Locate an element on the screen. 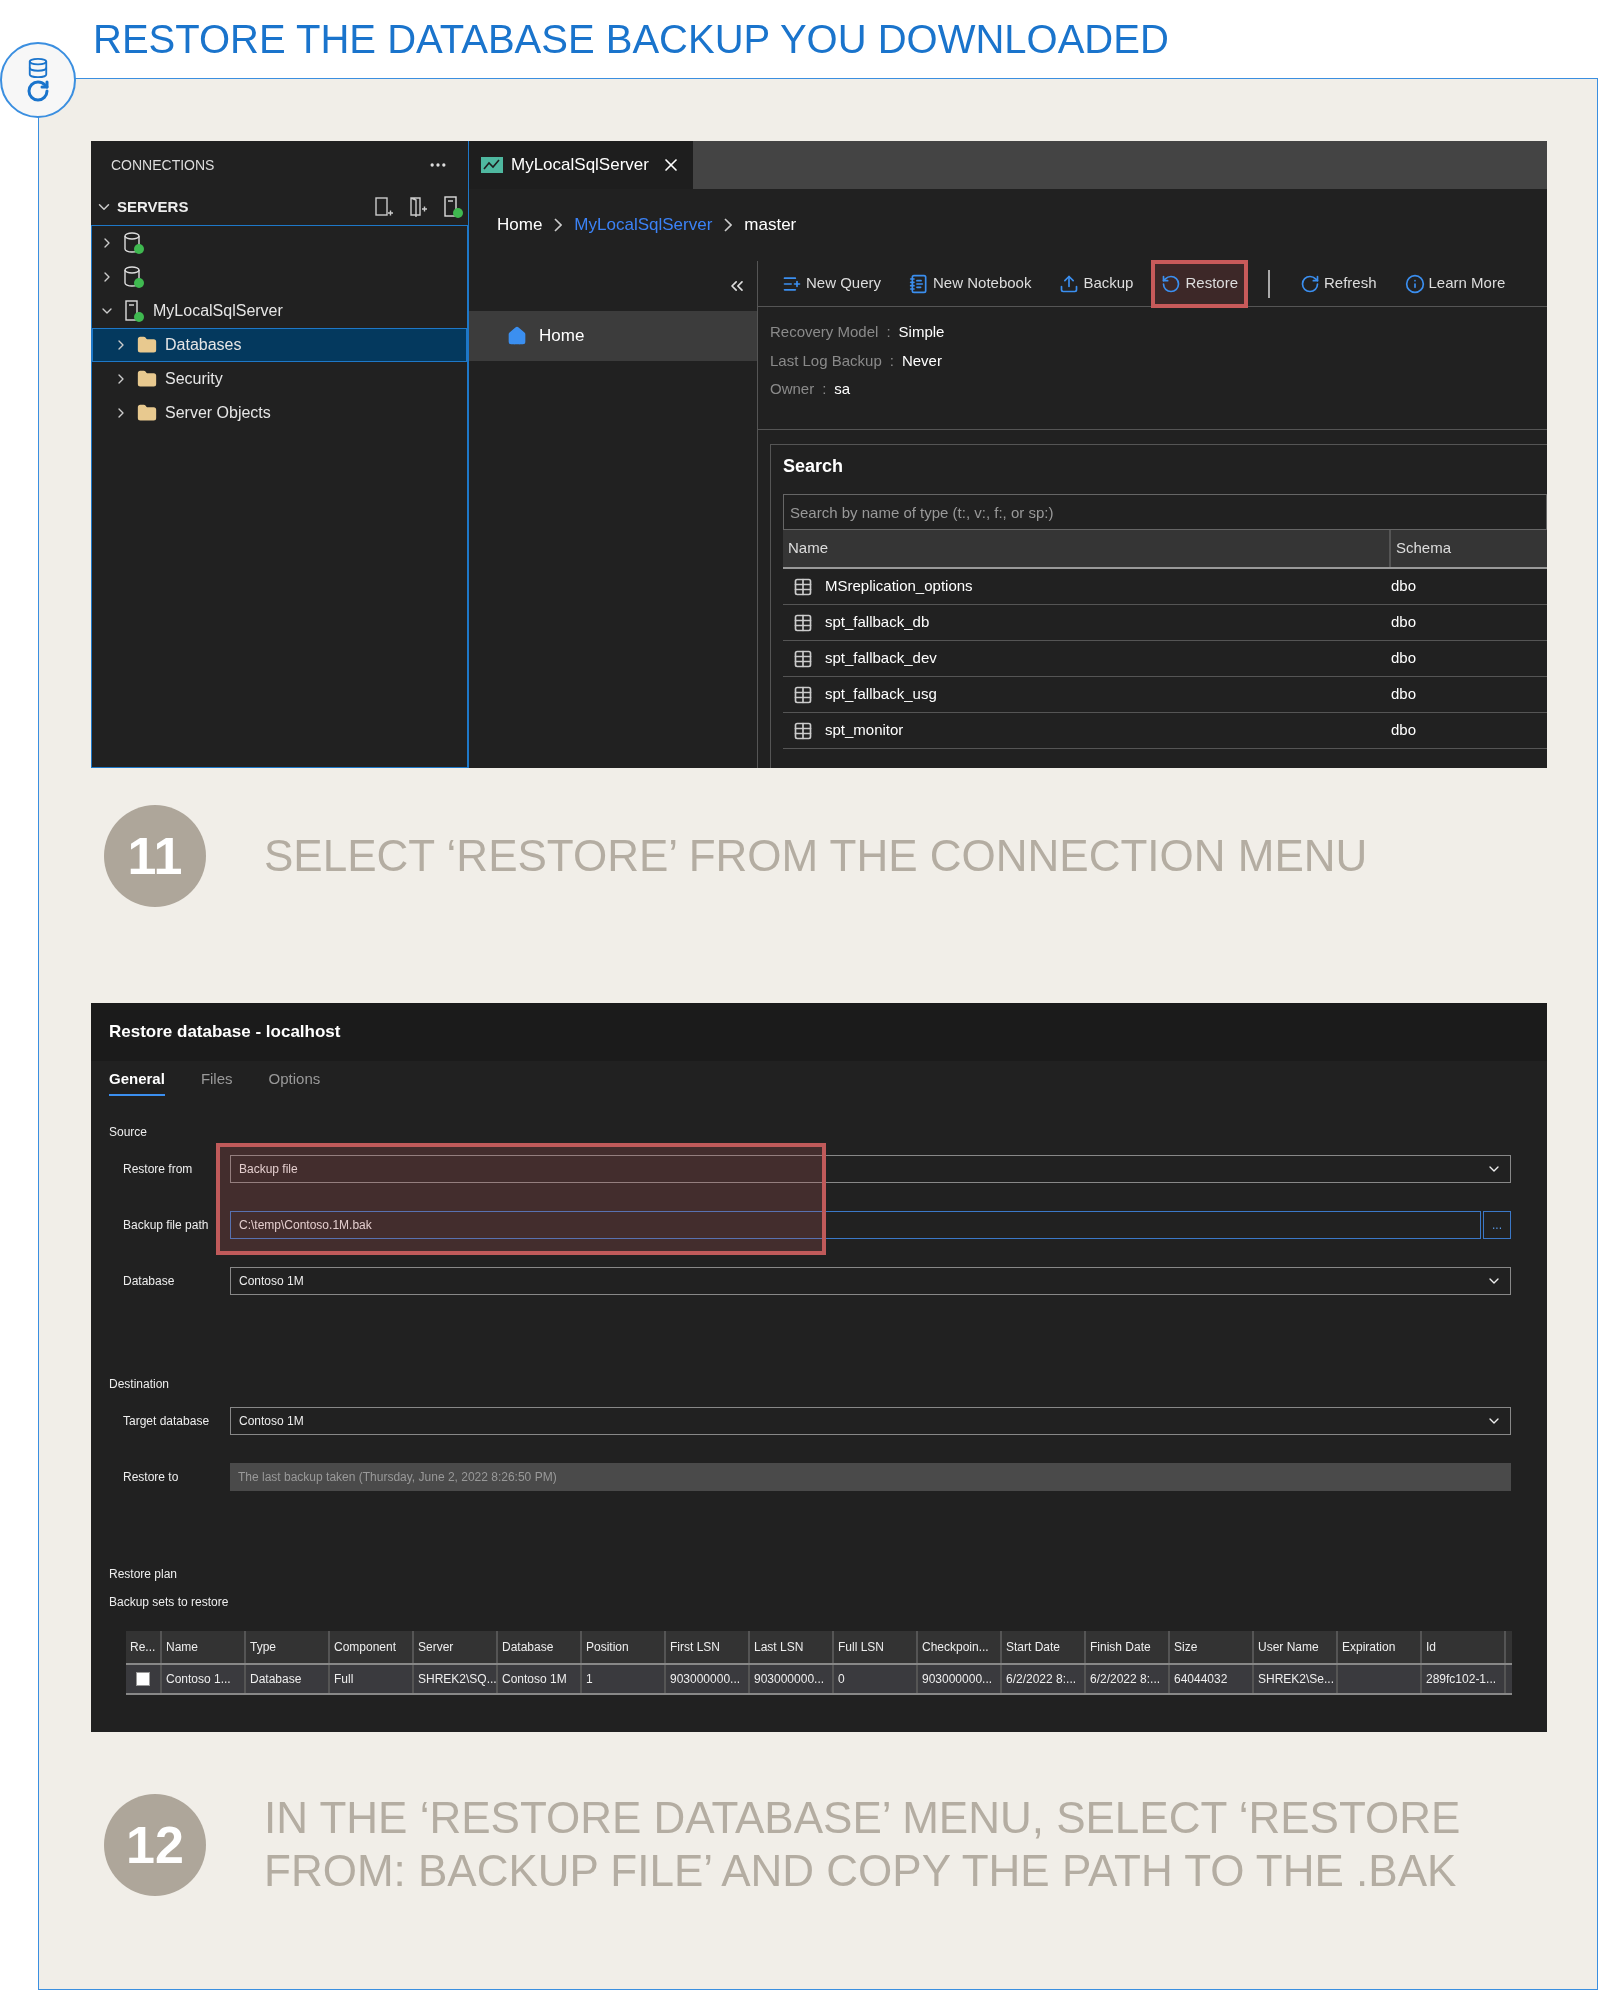 This screenshot has height=1993, width=1600. dialog-tab: Options is located at coordinates (294, 1082).